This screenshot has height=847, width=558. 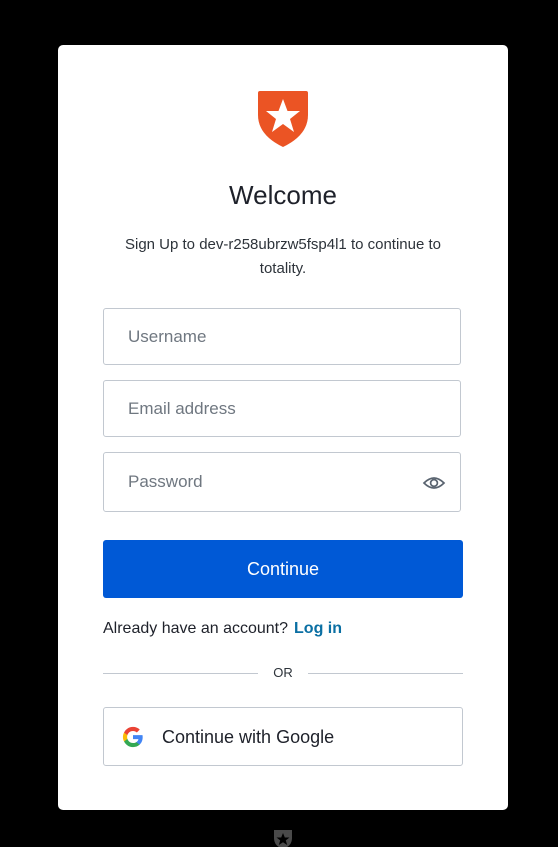 What do you see at coordinates (283, 119) in the screenshot?
I see `auth0-shield-star-icon` at bounding box center [283, 119].